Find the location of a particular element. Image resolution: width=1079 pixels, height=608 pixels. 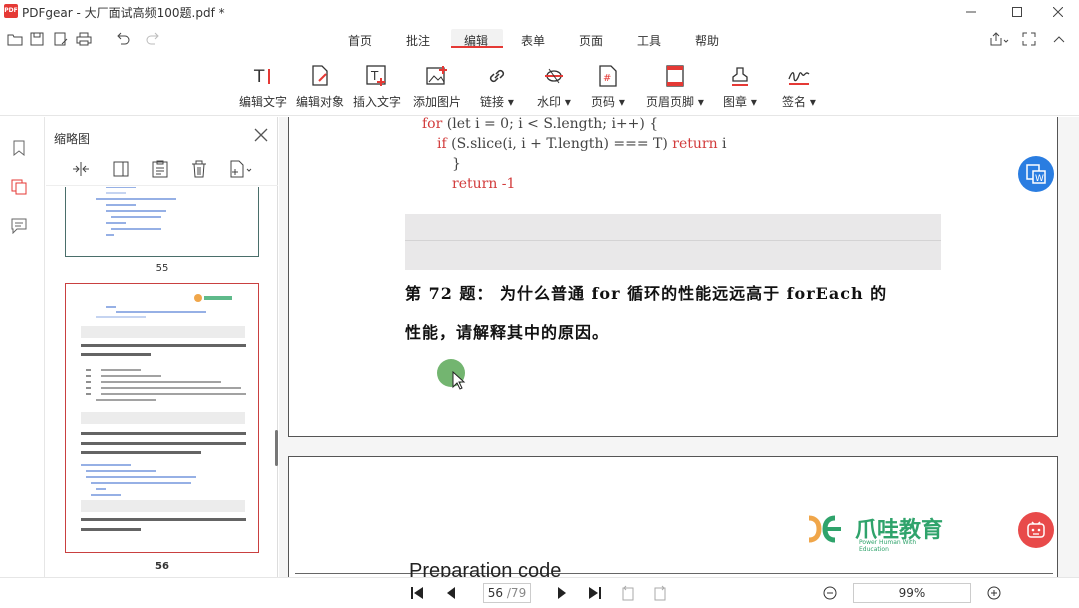

trash-icon is located at coordinates (199, 169).